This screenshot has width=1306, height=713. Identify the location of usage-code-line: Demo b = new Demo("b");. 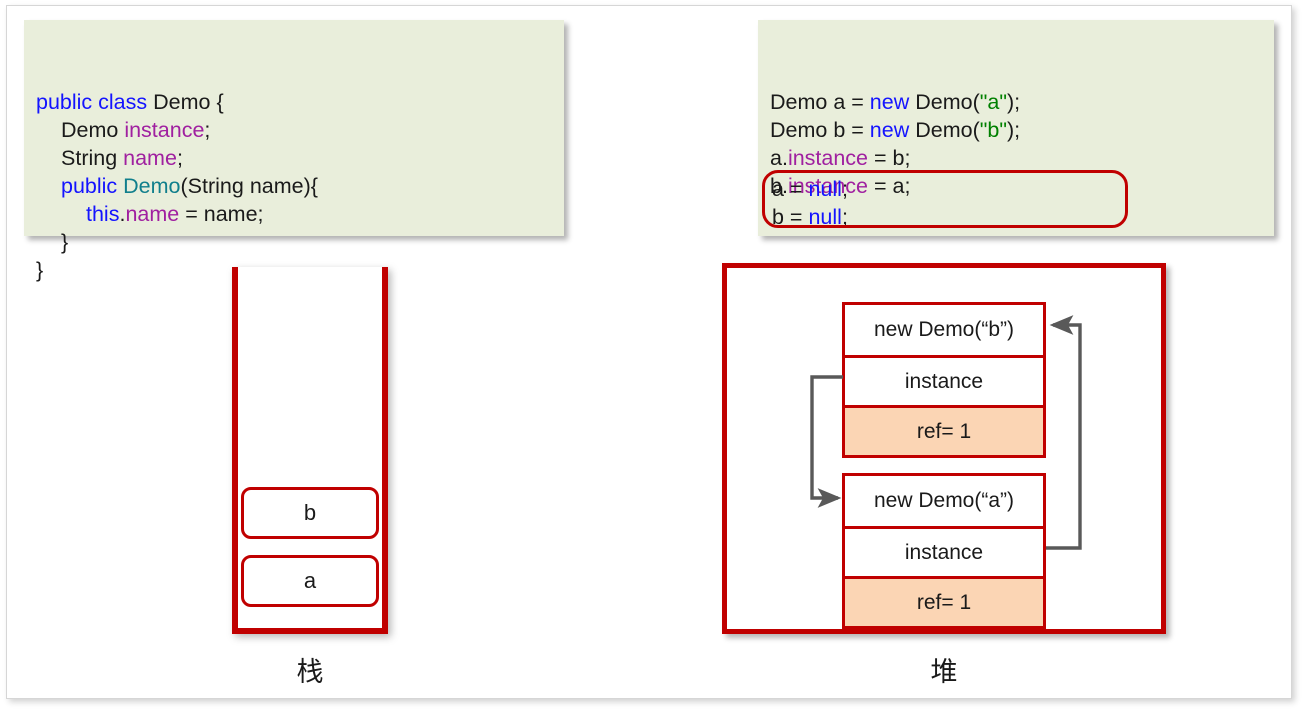
(1015, 130).